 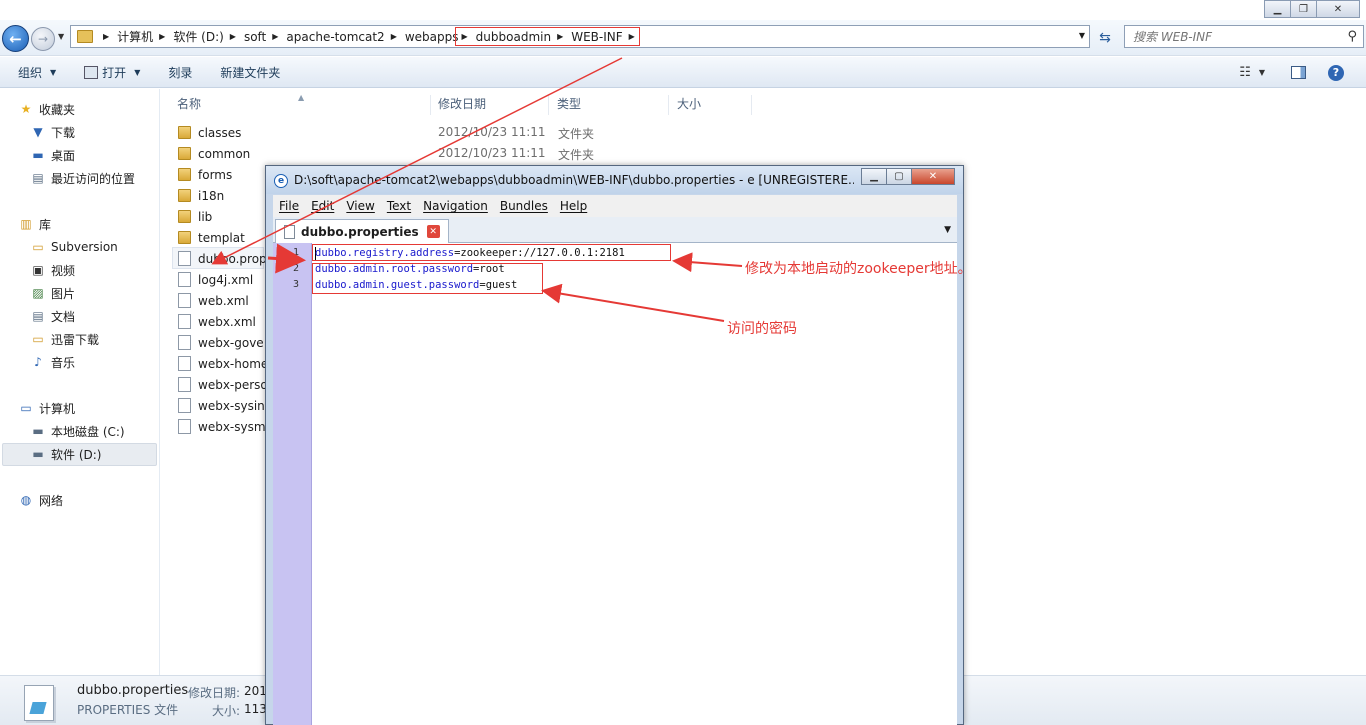 I want to click on nav-label: 桌面, so click(x=63, y=155).